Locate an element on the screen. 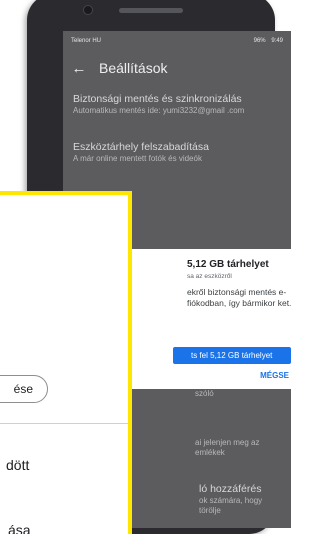 The image size is (320, 534). dialog-subtitle: sa az eszközről is located at coordinates (209, 276).